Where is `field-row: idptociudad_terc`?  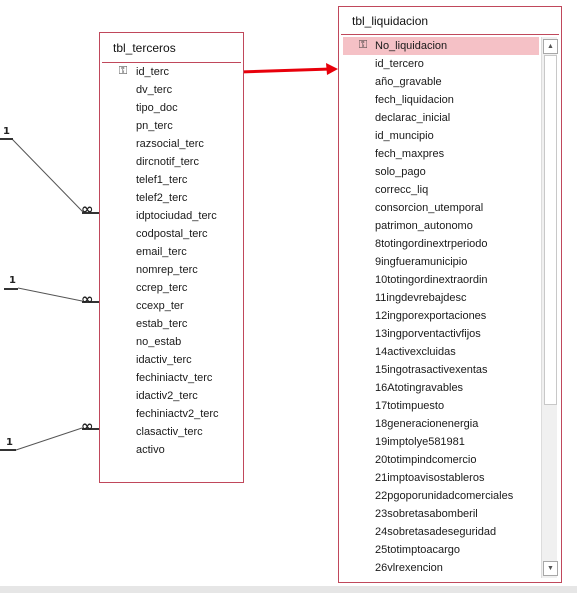
field-row: idptociudad_terc is located at coordinates (171, 216).